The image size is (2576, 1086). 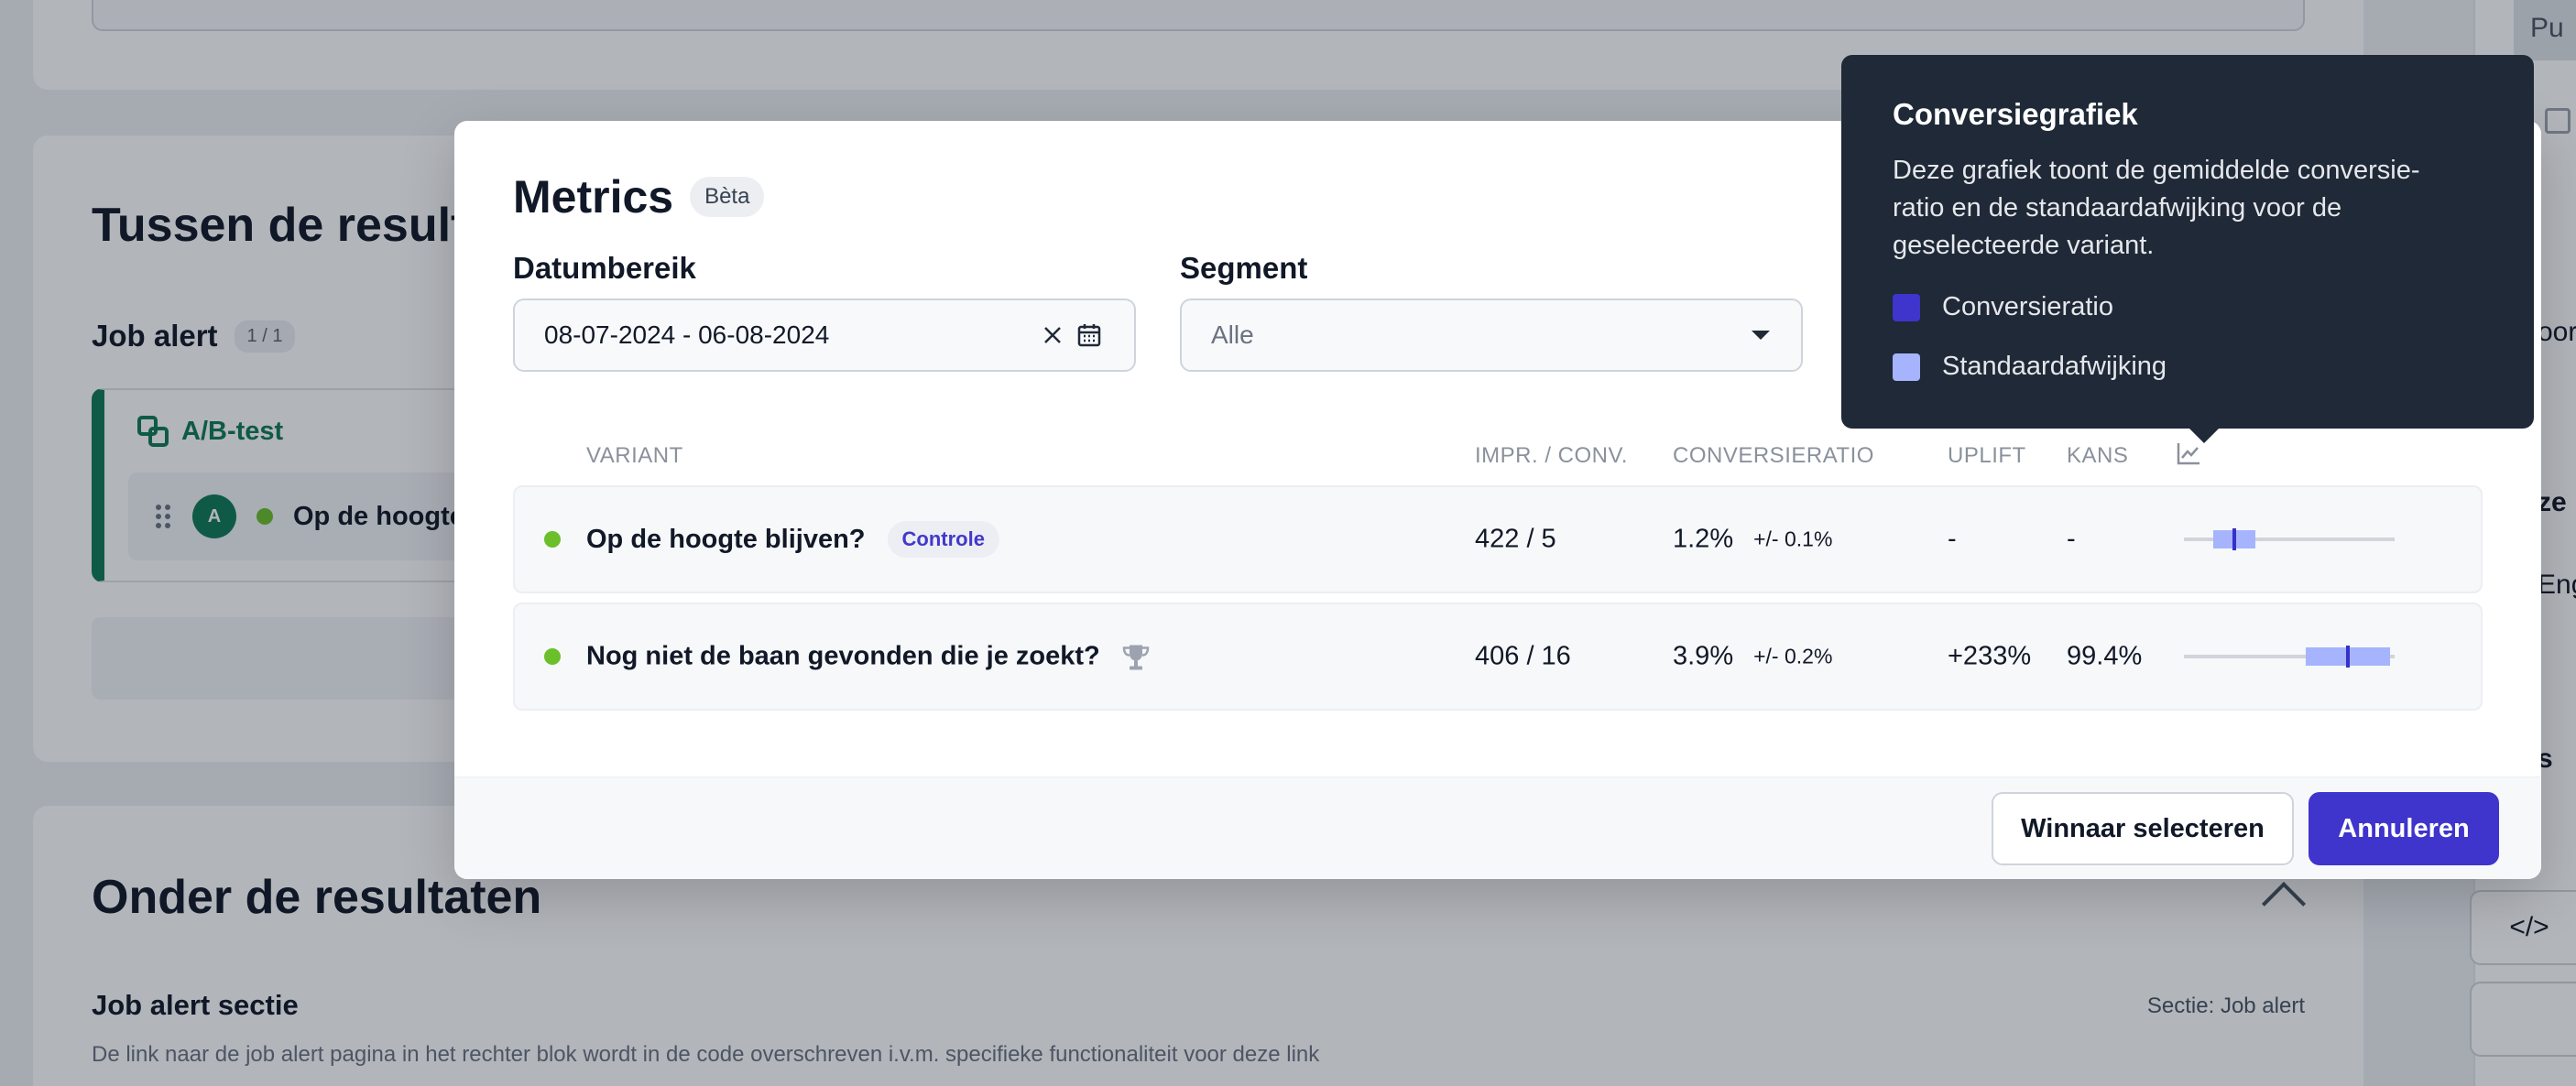 I want to click on variant-cell: Op de hoogte blijven? Controle, so click(x=793, y=539).